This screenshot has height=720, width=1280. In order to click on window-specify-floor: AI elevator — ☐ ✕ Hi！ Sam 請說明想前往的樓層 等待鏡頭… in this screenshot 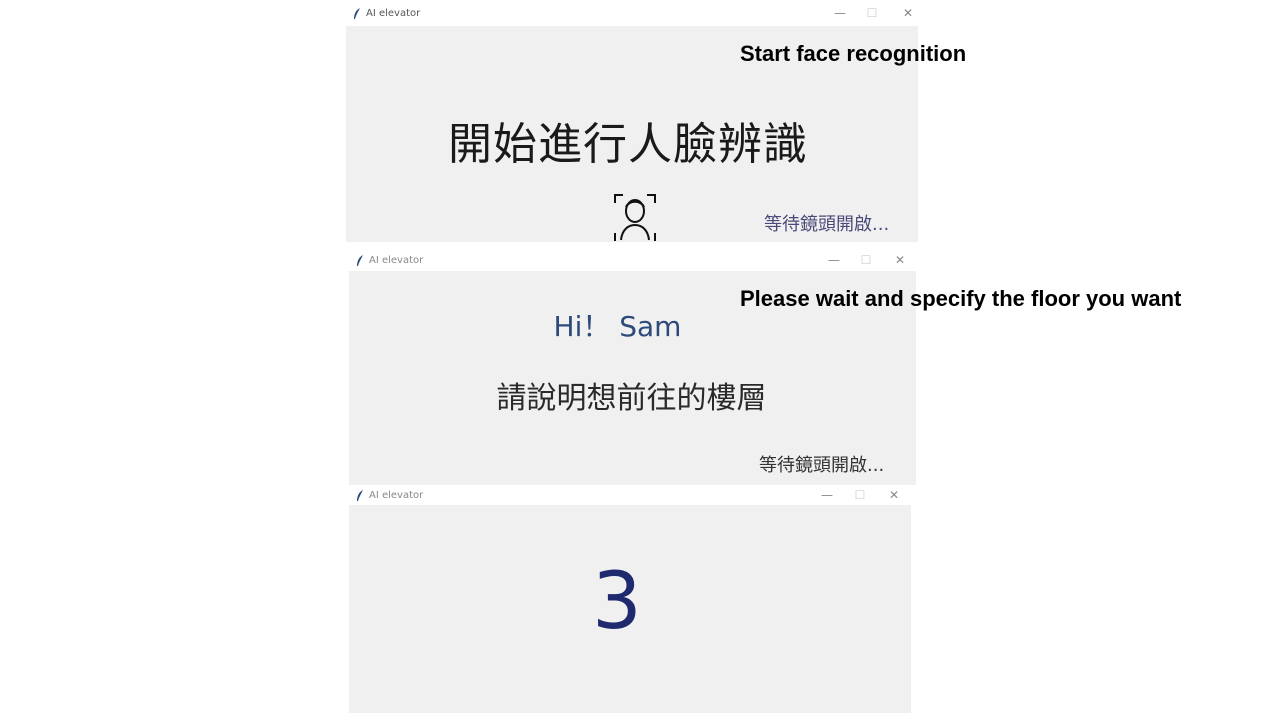, I will do `click(632, 367)`.